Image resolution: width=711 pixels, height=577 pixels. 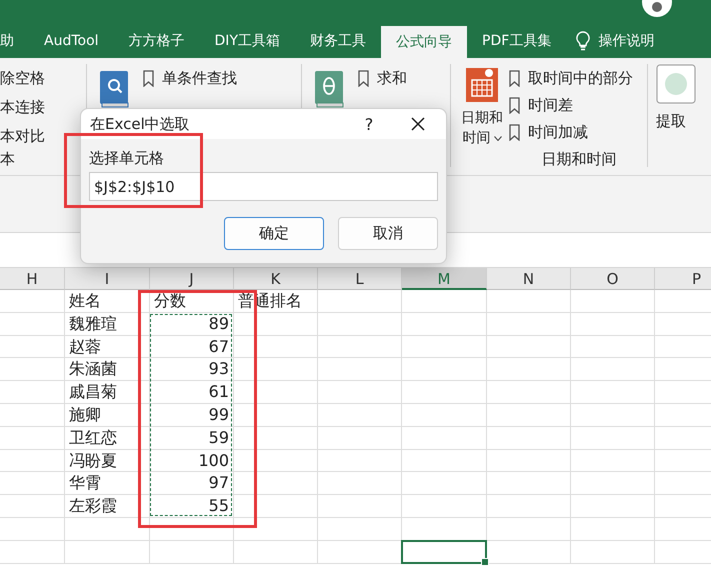 I want to click on table-cell: 魏雅瑄, so click(x=107, y=324).